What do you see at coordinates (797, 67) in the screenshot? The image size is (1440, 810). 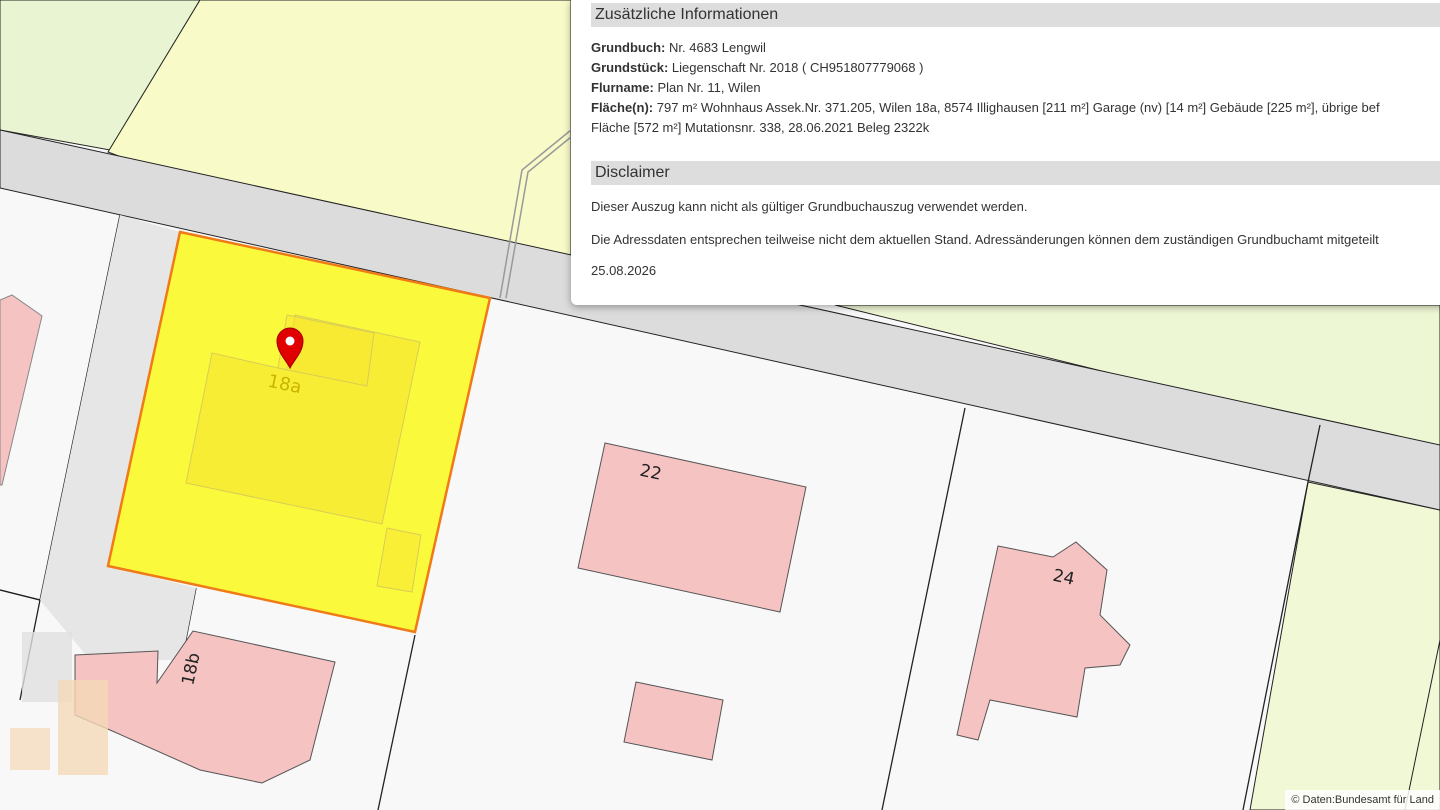 I see `grundstueck-value: Liegenschaft Nr. 2018 ( CH951807779068 )` at bounding box center [797, 67].